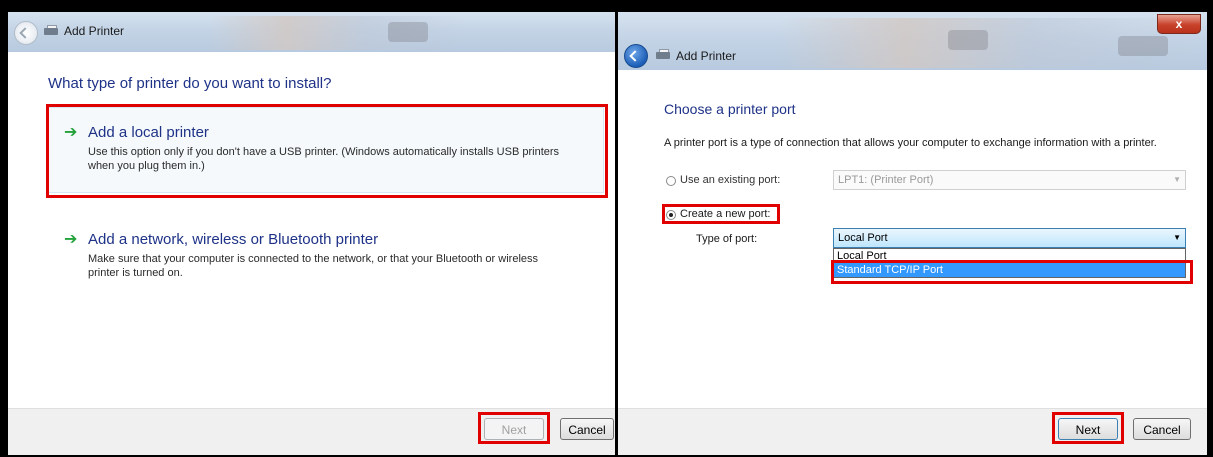 The height and width of the screenshot is (457, 1213). Describe the element at coordinates (730, 109) in the screenshot. I see `page-heading: Choose a printer port` at that location.